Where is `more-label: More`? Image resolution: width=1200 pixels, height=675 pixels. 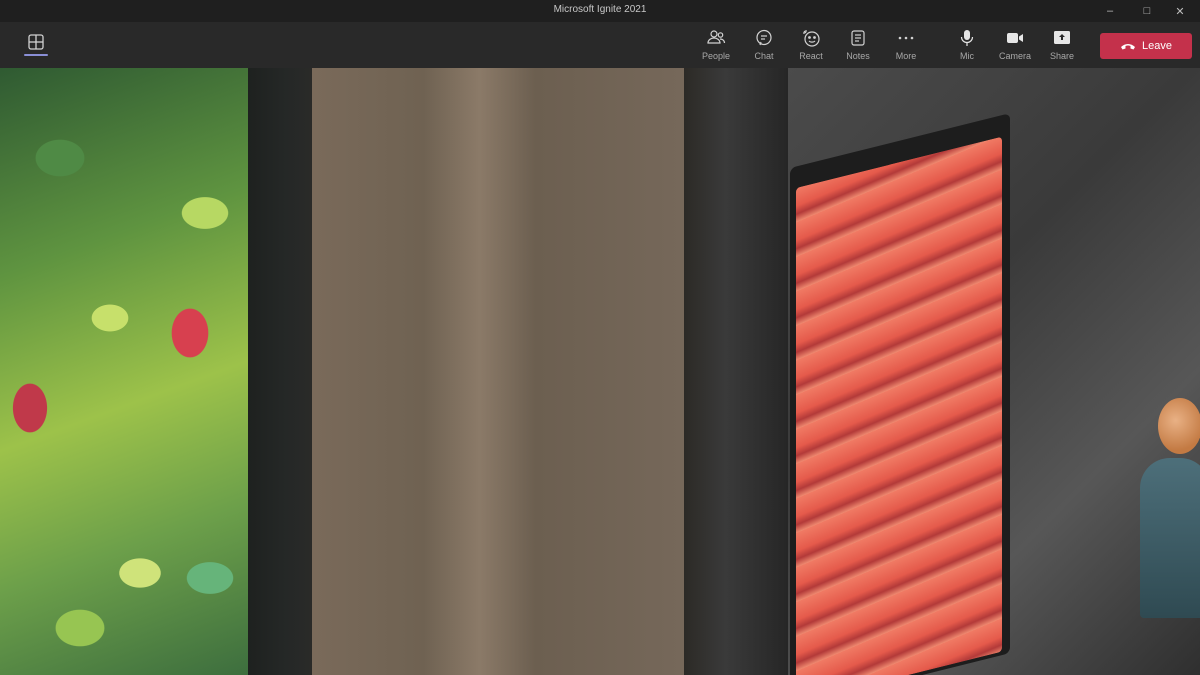
more-label: More is located at coordinates (906, 56).